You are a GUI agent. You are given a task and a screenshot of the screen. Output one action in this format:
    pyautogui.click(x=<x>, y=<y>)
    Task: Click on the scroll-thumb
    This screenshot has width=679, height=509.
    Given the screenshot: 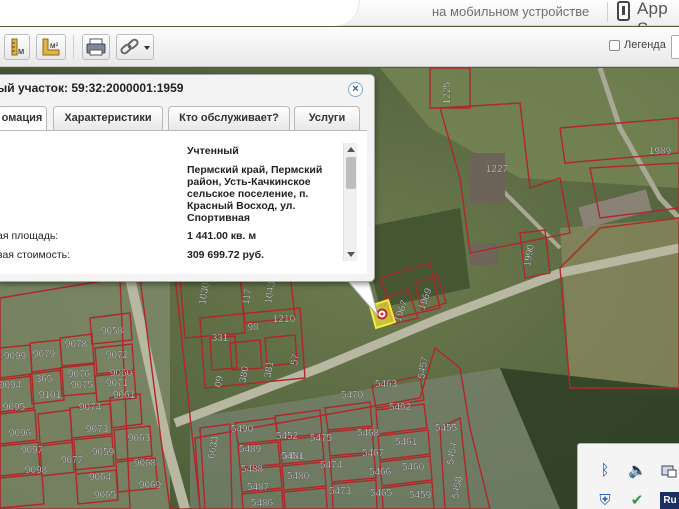 What is the action you would take?
    pyautogui.click(x=351, y=173)
    